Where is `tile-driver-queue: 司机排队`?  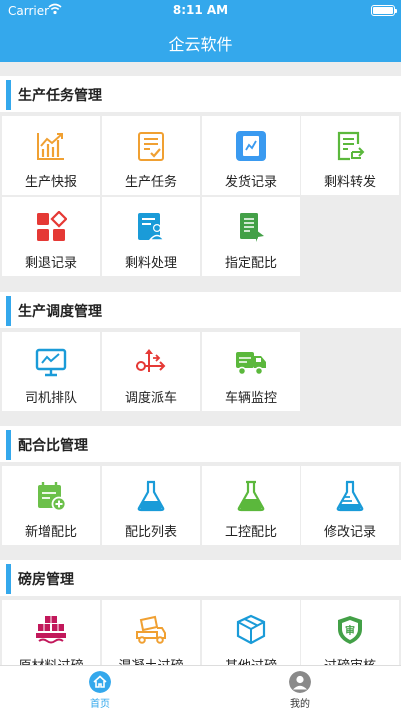
tile-driver-queue: 司机排队 is located at coordinates (51, 371).